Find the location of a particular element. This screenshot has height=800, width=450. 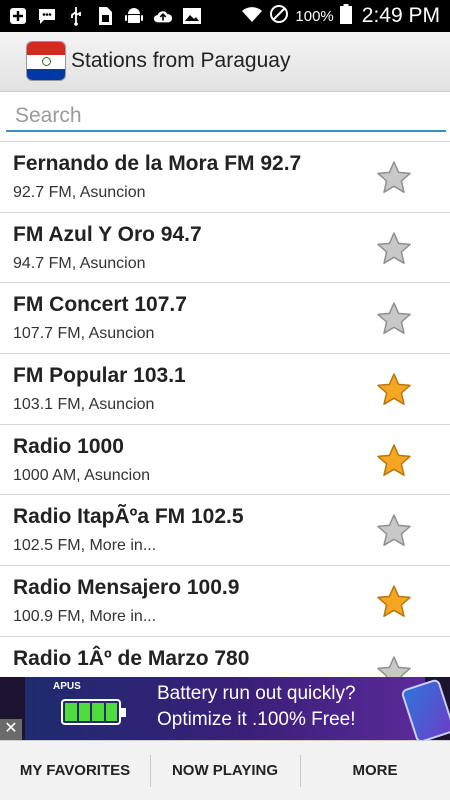

battery-graphic-icon is located at coordinates (93, 712).